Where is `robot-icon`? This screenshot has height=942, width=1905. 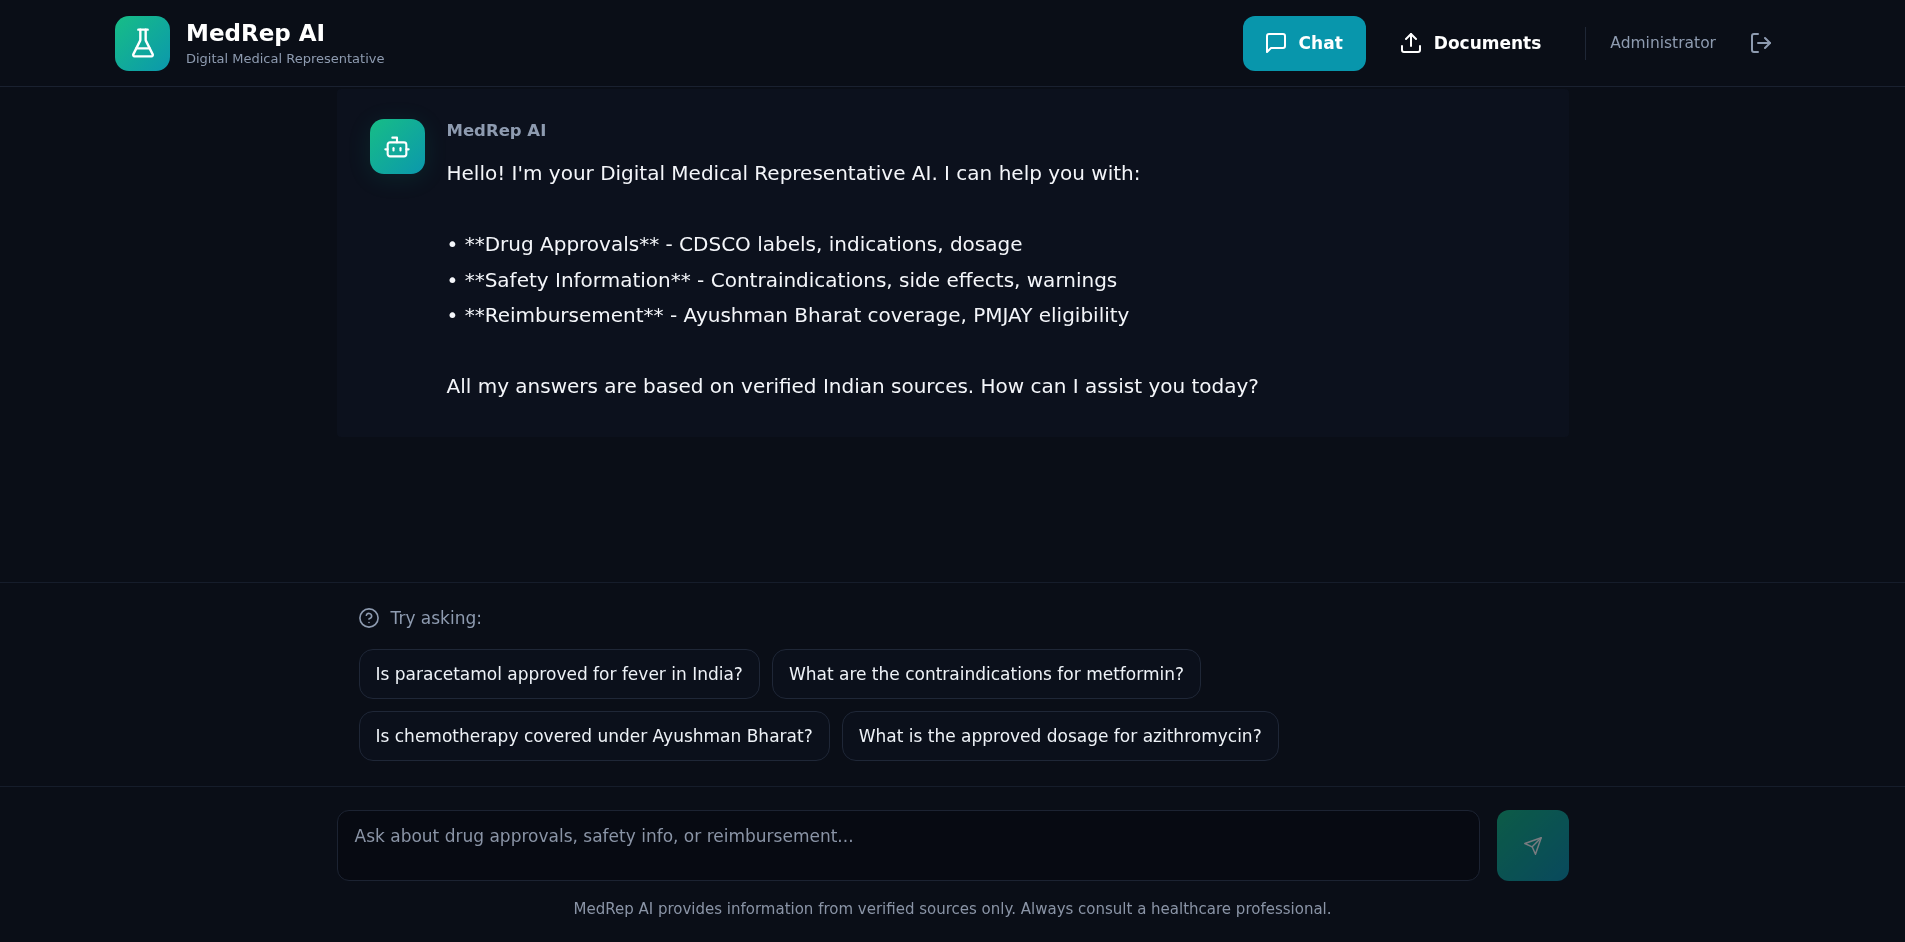
robot-icon is located at coordinates (397, 146).